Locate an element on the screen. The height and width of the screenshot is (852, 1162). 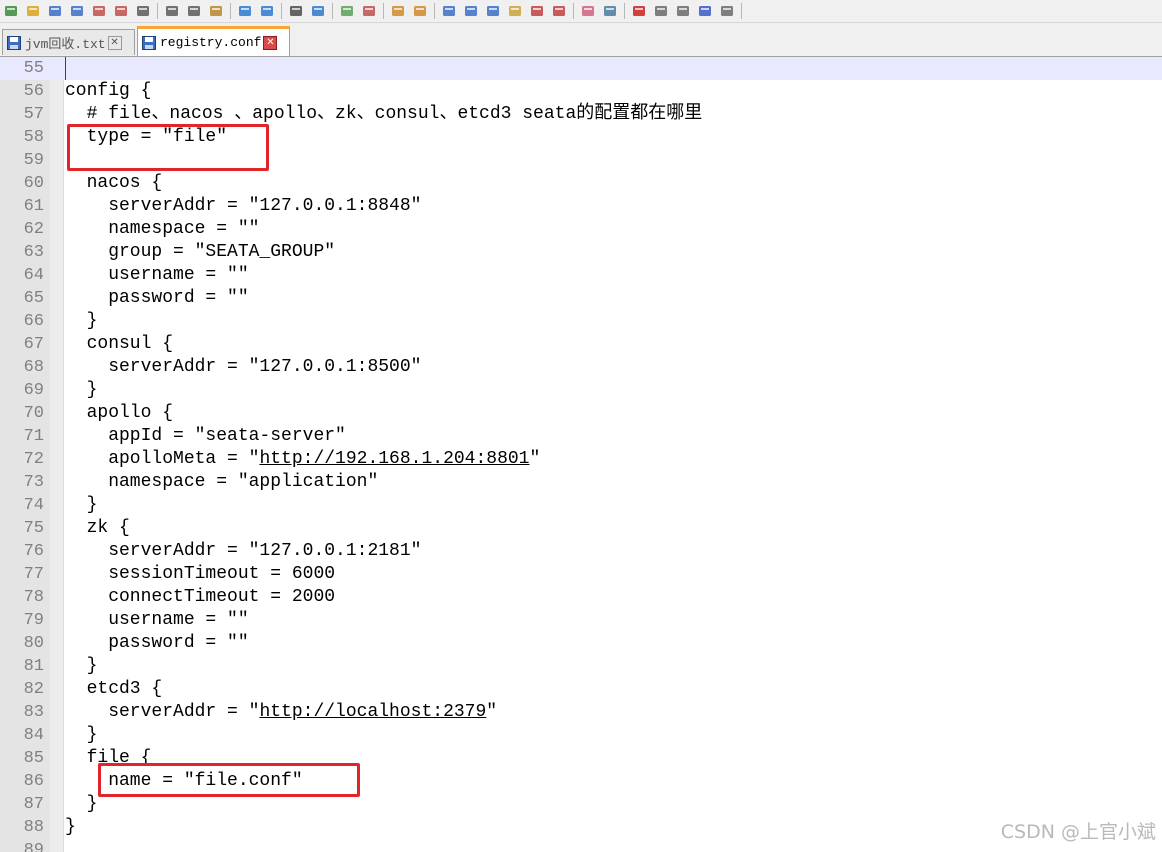
code-line: 76 serverAddr = "127.0.0.1:2181" is located at coordinates (581, 551).